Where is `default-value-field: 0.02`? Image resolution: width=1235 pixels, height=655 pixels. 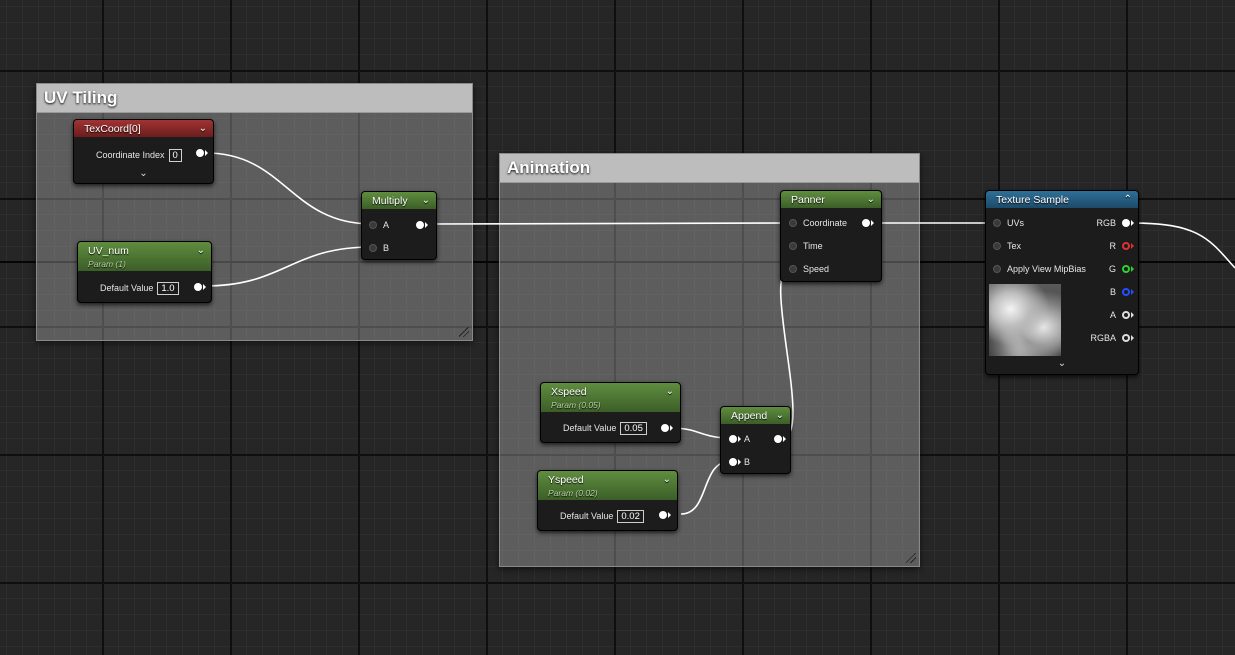 default-value-field: 0.02 is located at coordinates (630, 516).